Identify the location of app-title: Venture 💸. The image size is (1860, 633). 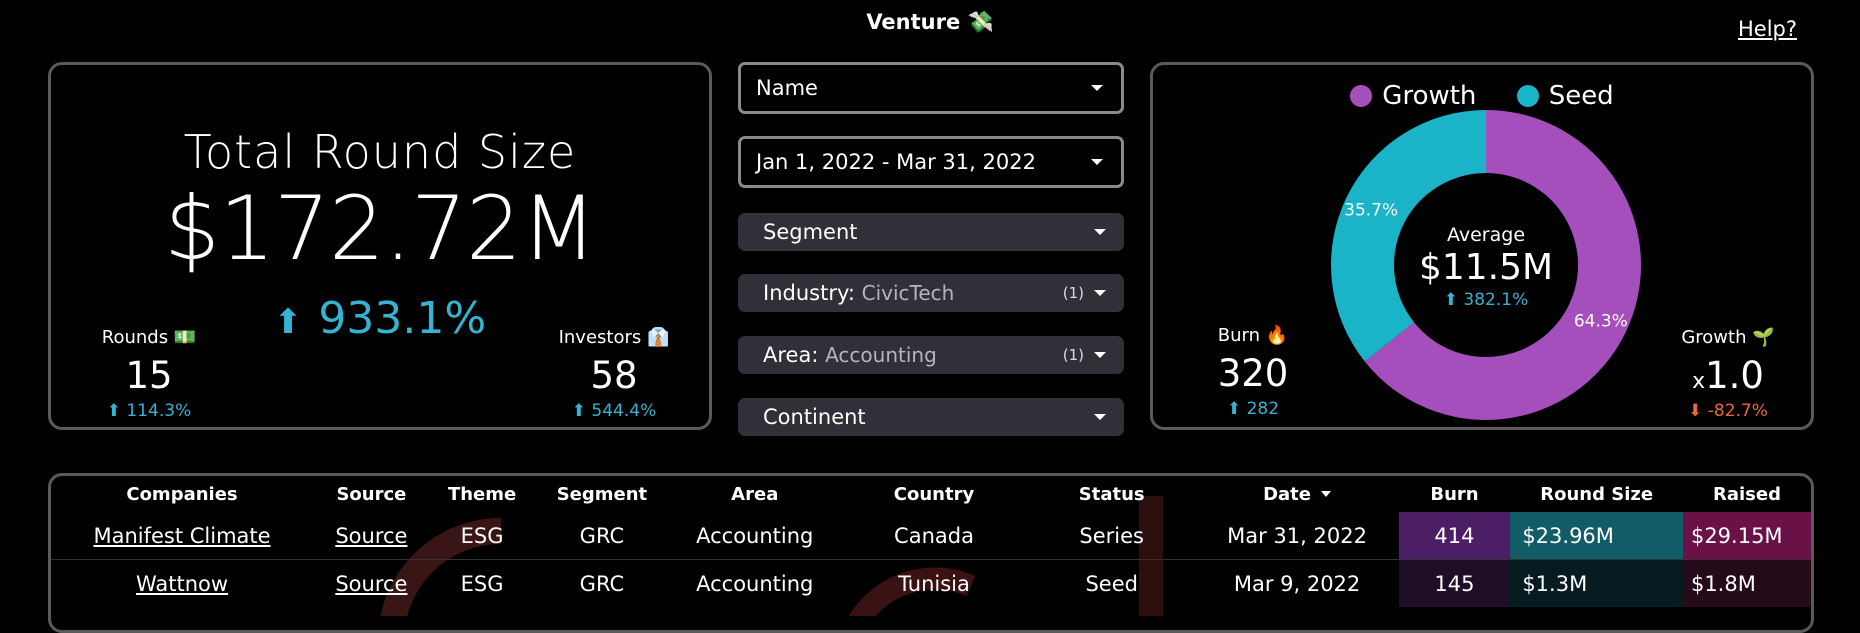
(930, 22).